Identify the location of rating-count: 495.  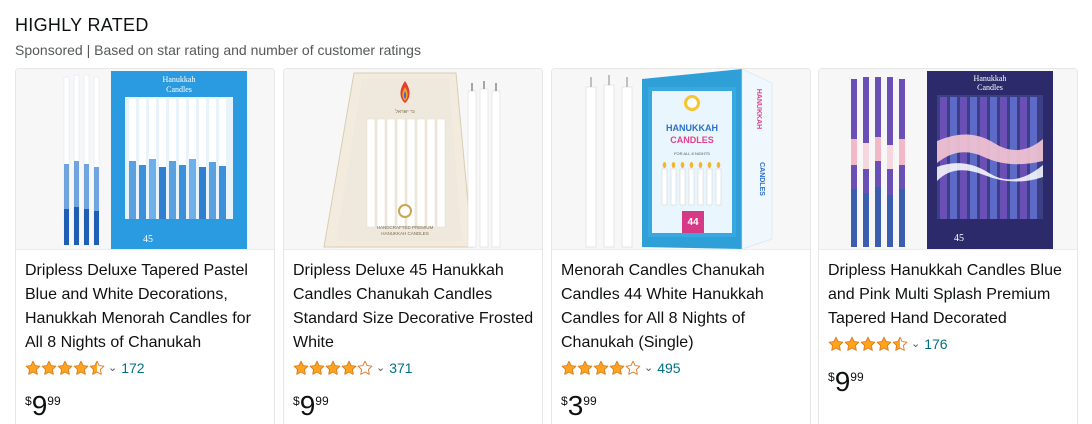
(668, 368).